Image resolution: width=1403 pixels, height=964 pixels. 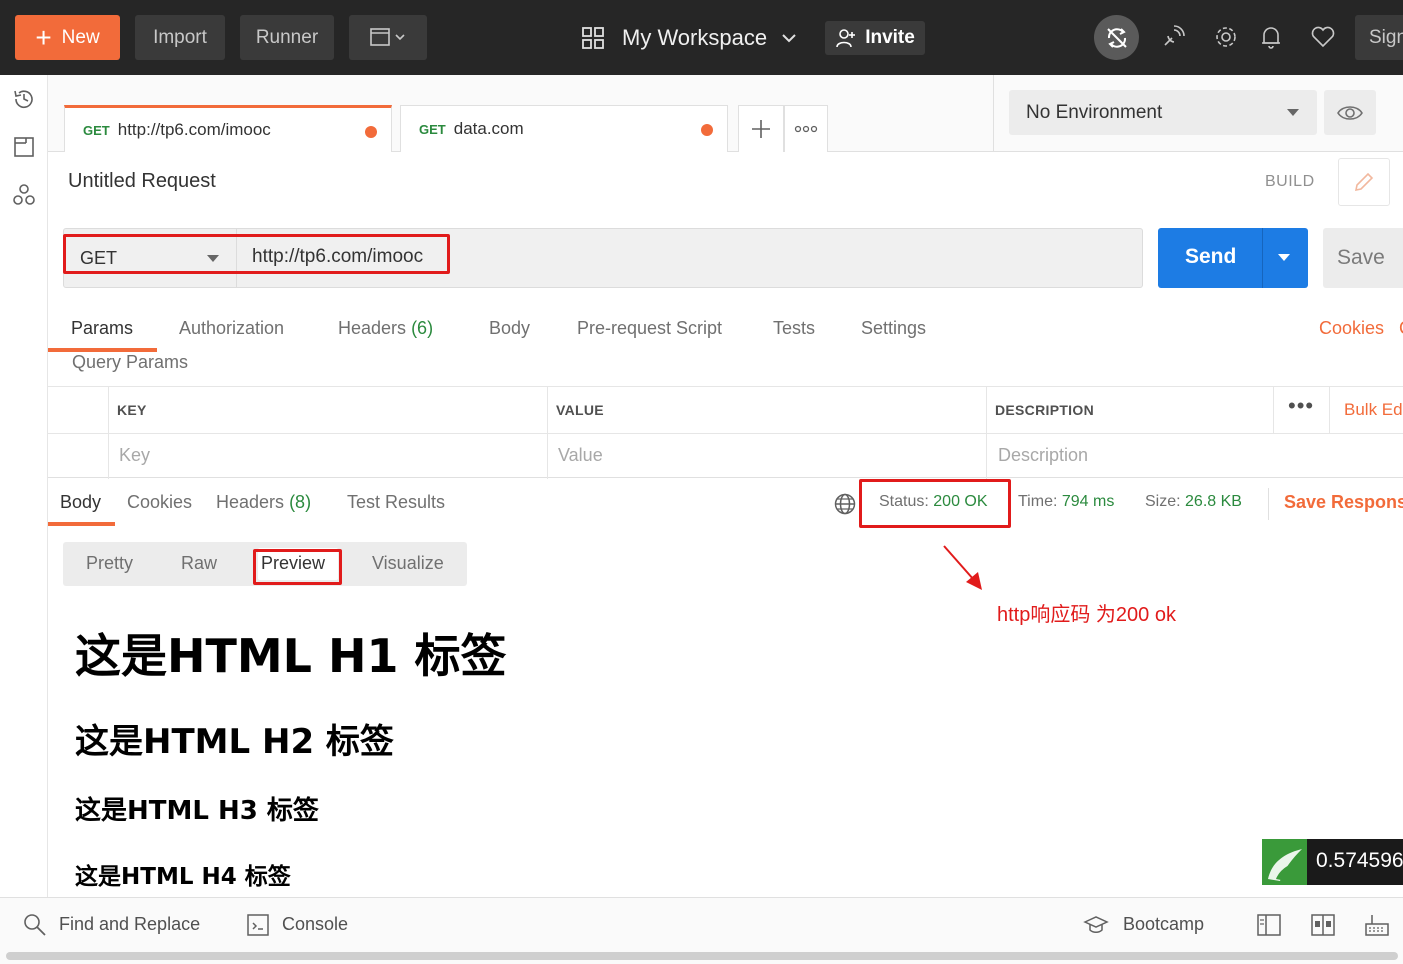 What do you see at coordinates (1262, 258) in the screenshot?
I see `send-divider` at bounding box center [1262, 258].